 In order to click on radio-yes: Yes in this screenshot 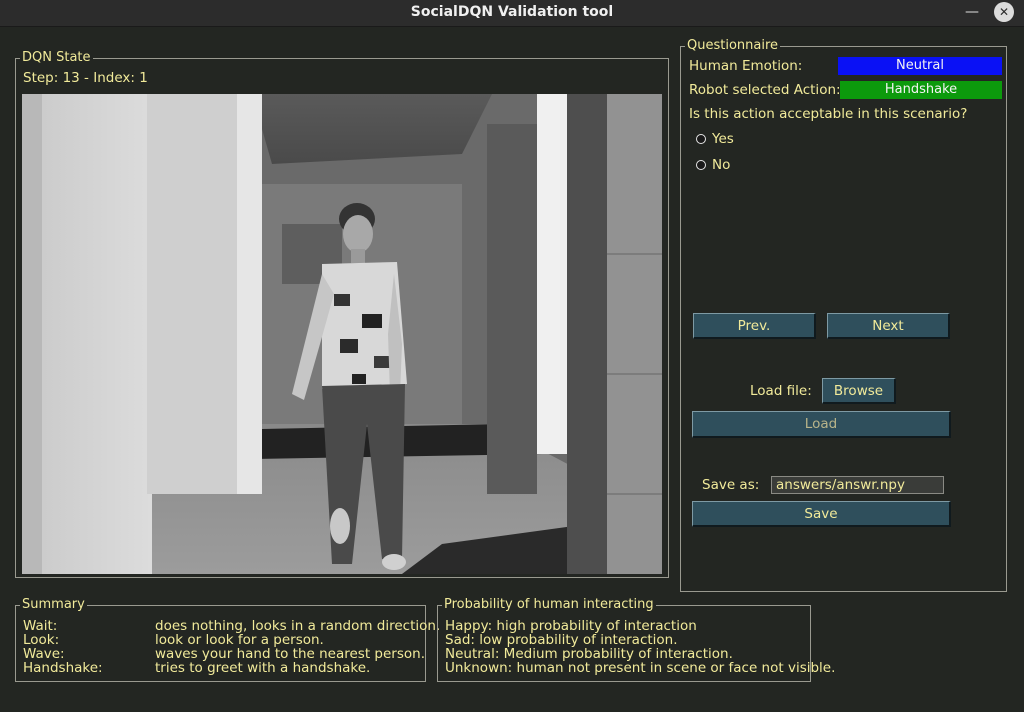, I will do `click(715, 139)`.